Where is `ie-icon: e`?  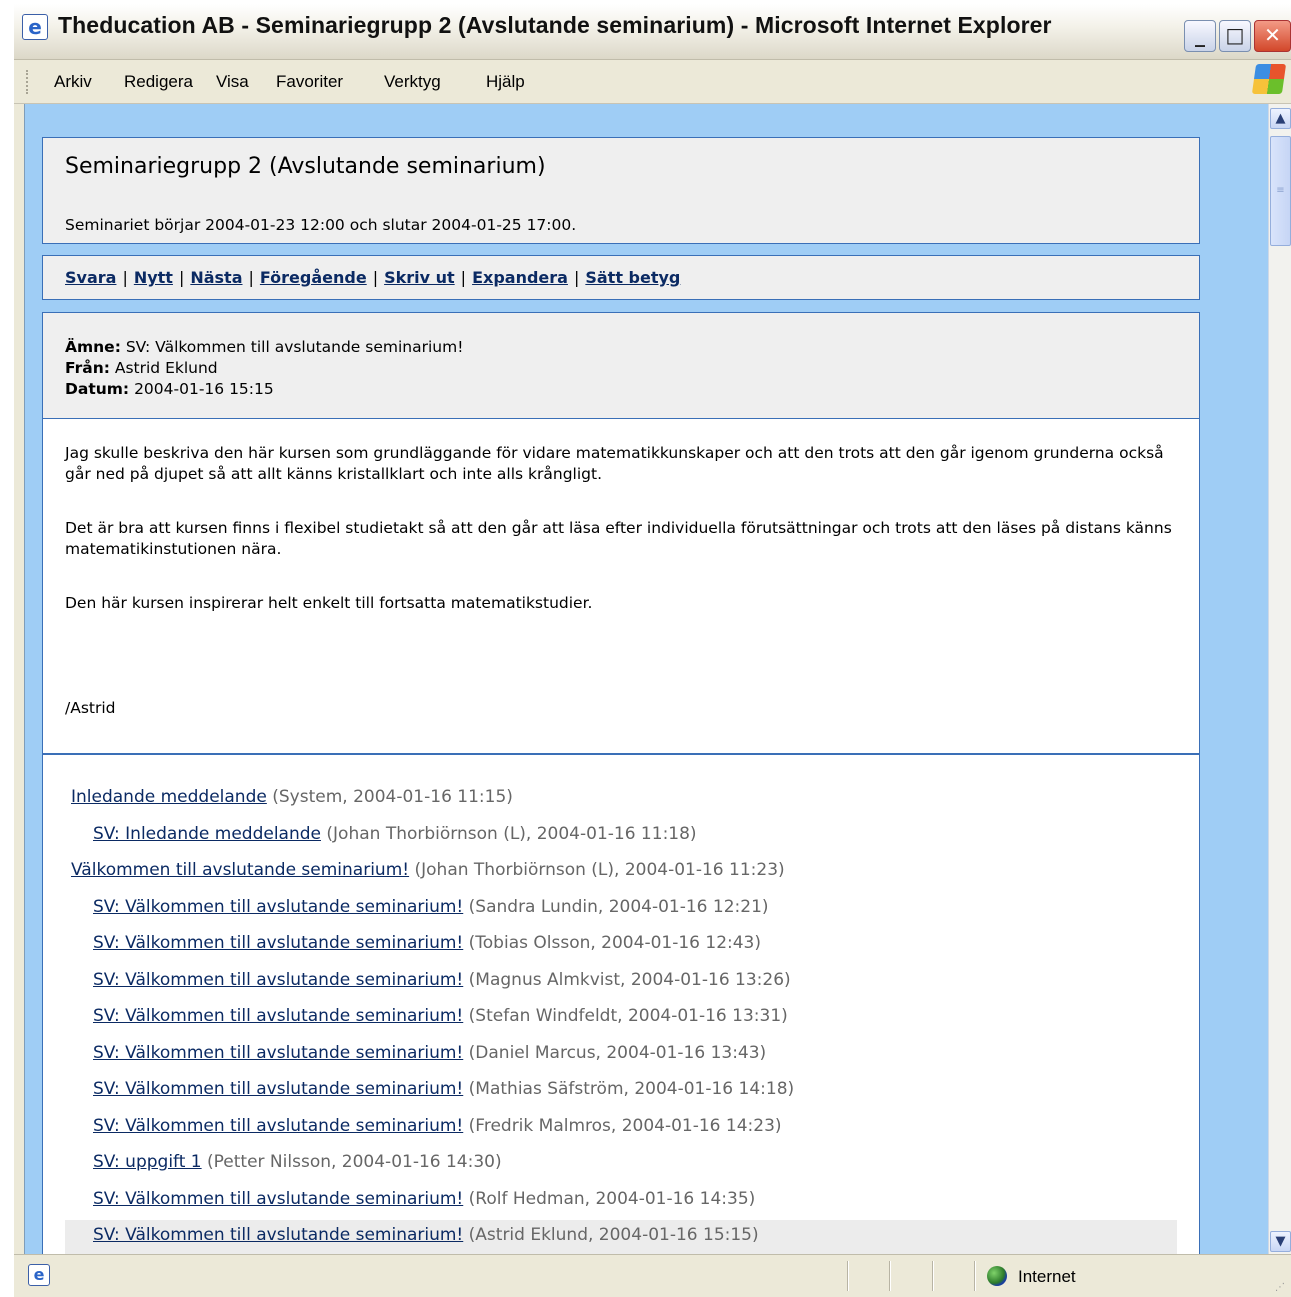
ie-icon: e is located at coordinates (35, 27).